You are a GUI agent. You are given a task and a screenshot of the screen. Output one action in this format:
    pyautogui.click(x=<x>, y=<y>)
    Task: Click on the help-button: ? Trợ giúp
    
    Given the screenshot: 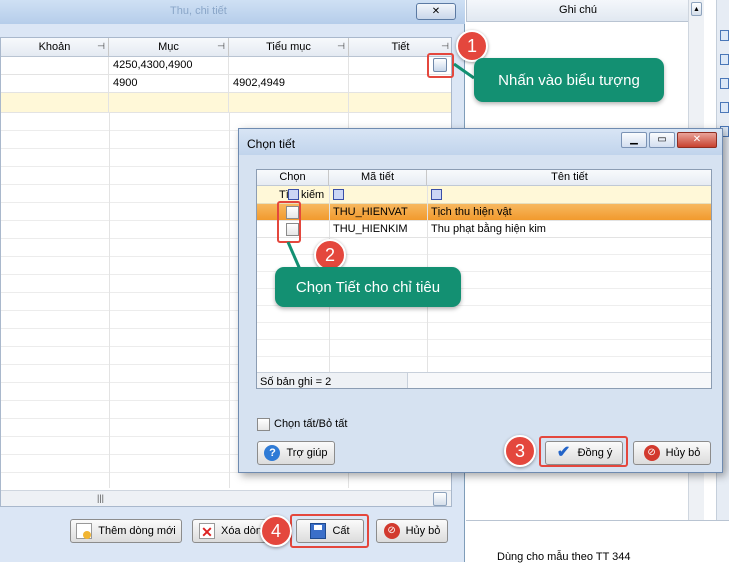 What is the action you would take?
    pyautogui.click(x=296, y=453)
    